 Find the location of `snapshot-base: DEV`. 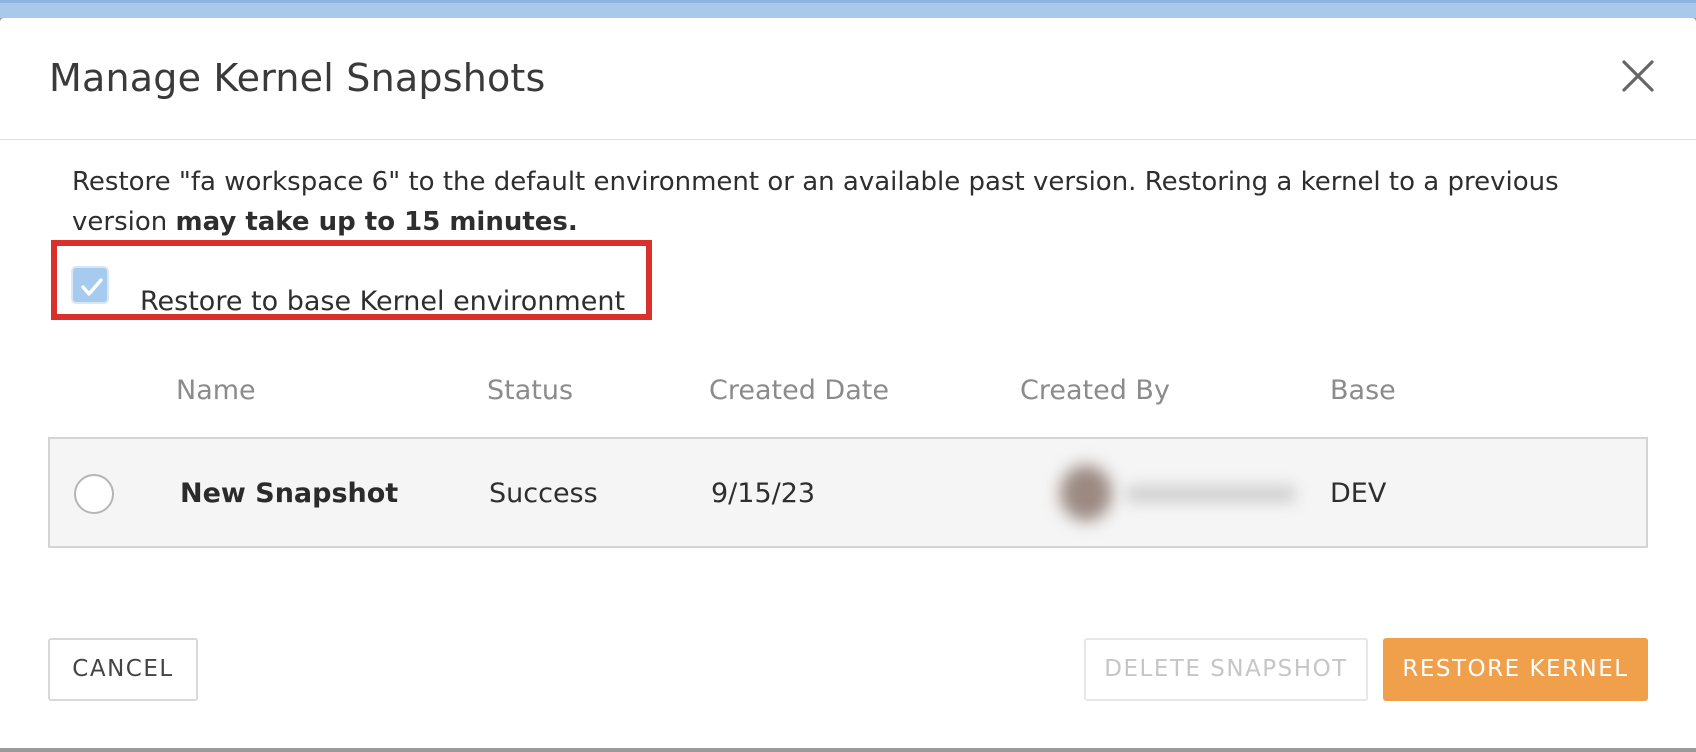

snapshot-base: DEV is located at coordinates (1358, 493).